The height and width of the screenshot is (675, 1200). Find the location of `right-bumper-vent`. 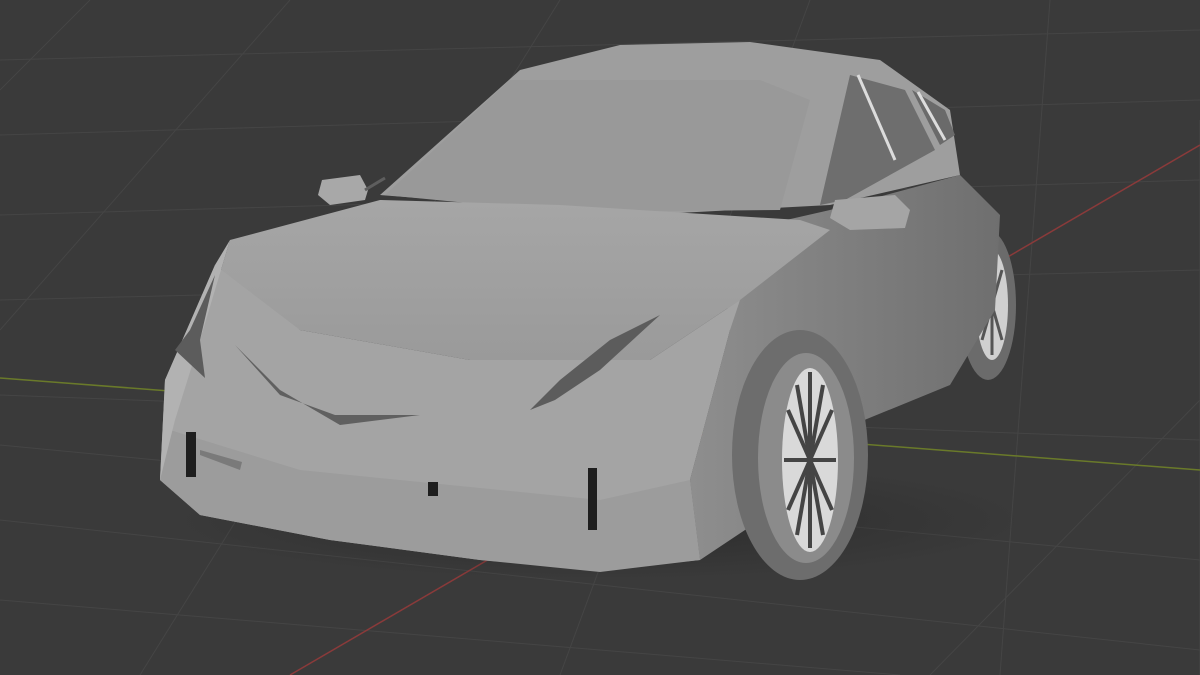

right-bumper-vent is located at coordinates (592, 499).